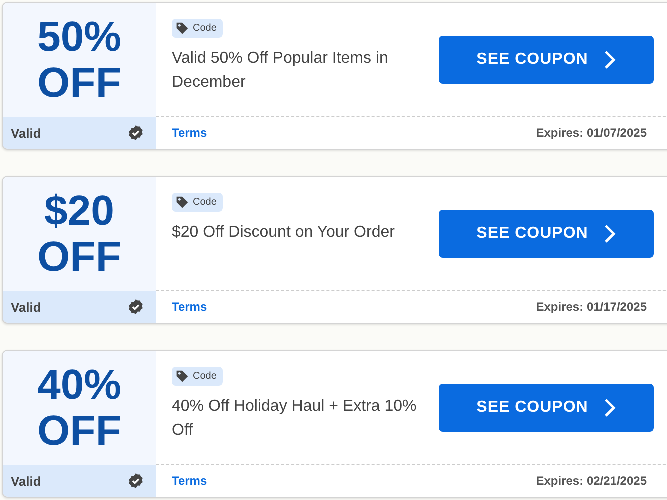 Image resolution: width=667 pixels, height=500 pixels. What do you see at coordinates (591, 307) in the screenshot?
I see `expiry-date: Expires: 01/17/2025` at bounding box center [591, 307].